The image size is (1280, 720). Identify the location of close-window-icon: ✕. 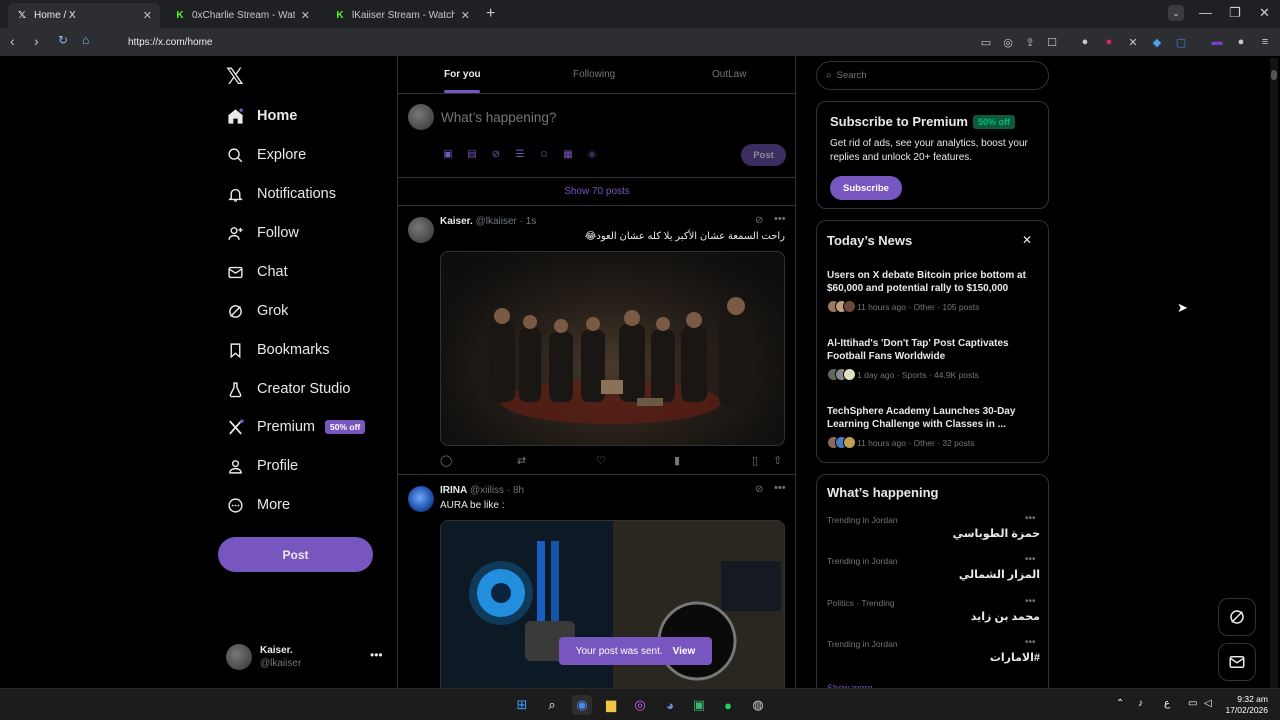
(1264, 13).